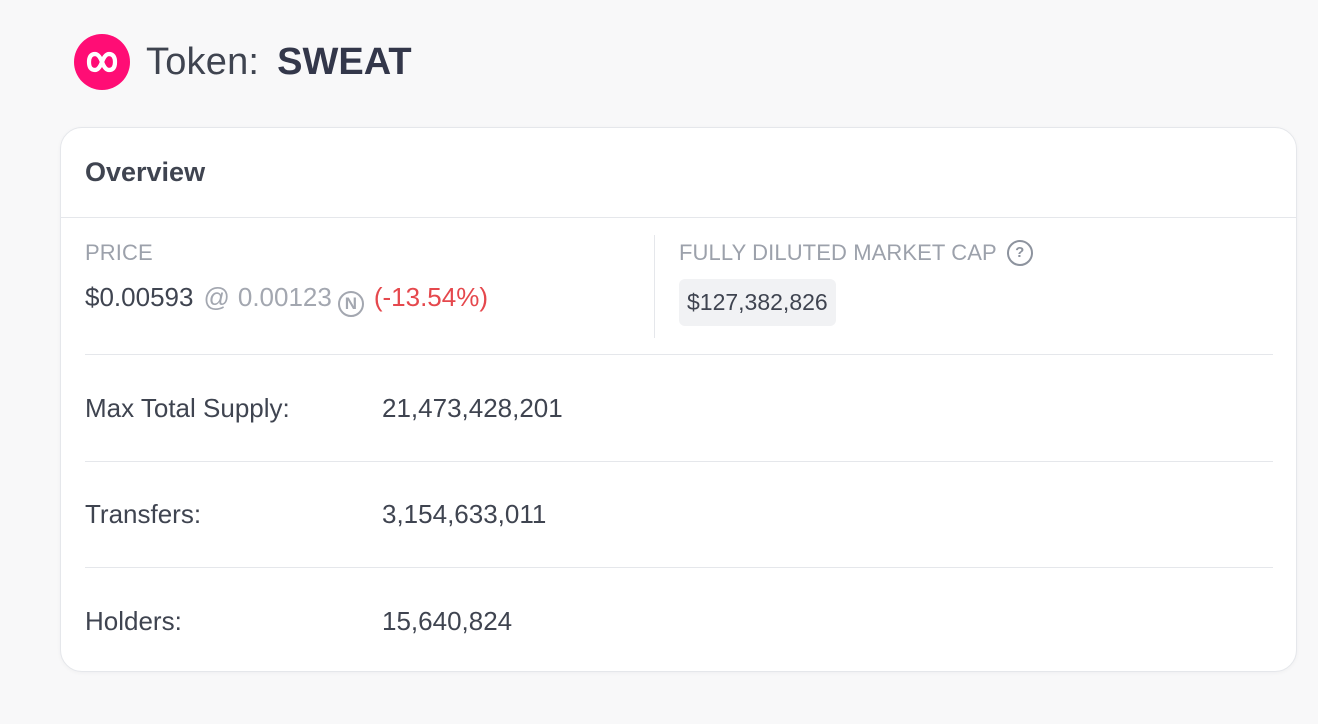 This screenshot has width=1318, height=724. Describe the element at coordinates (145, 172) in the screenshot. I see `card-title: Overview` at that location.